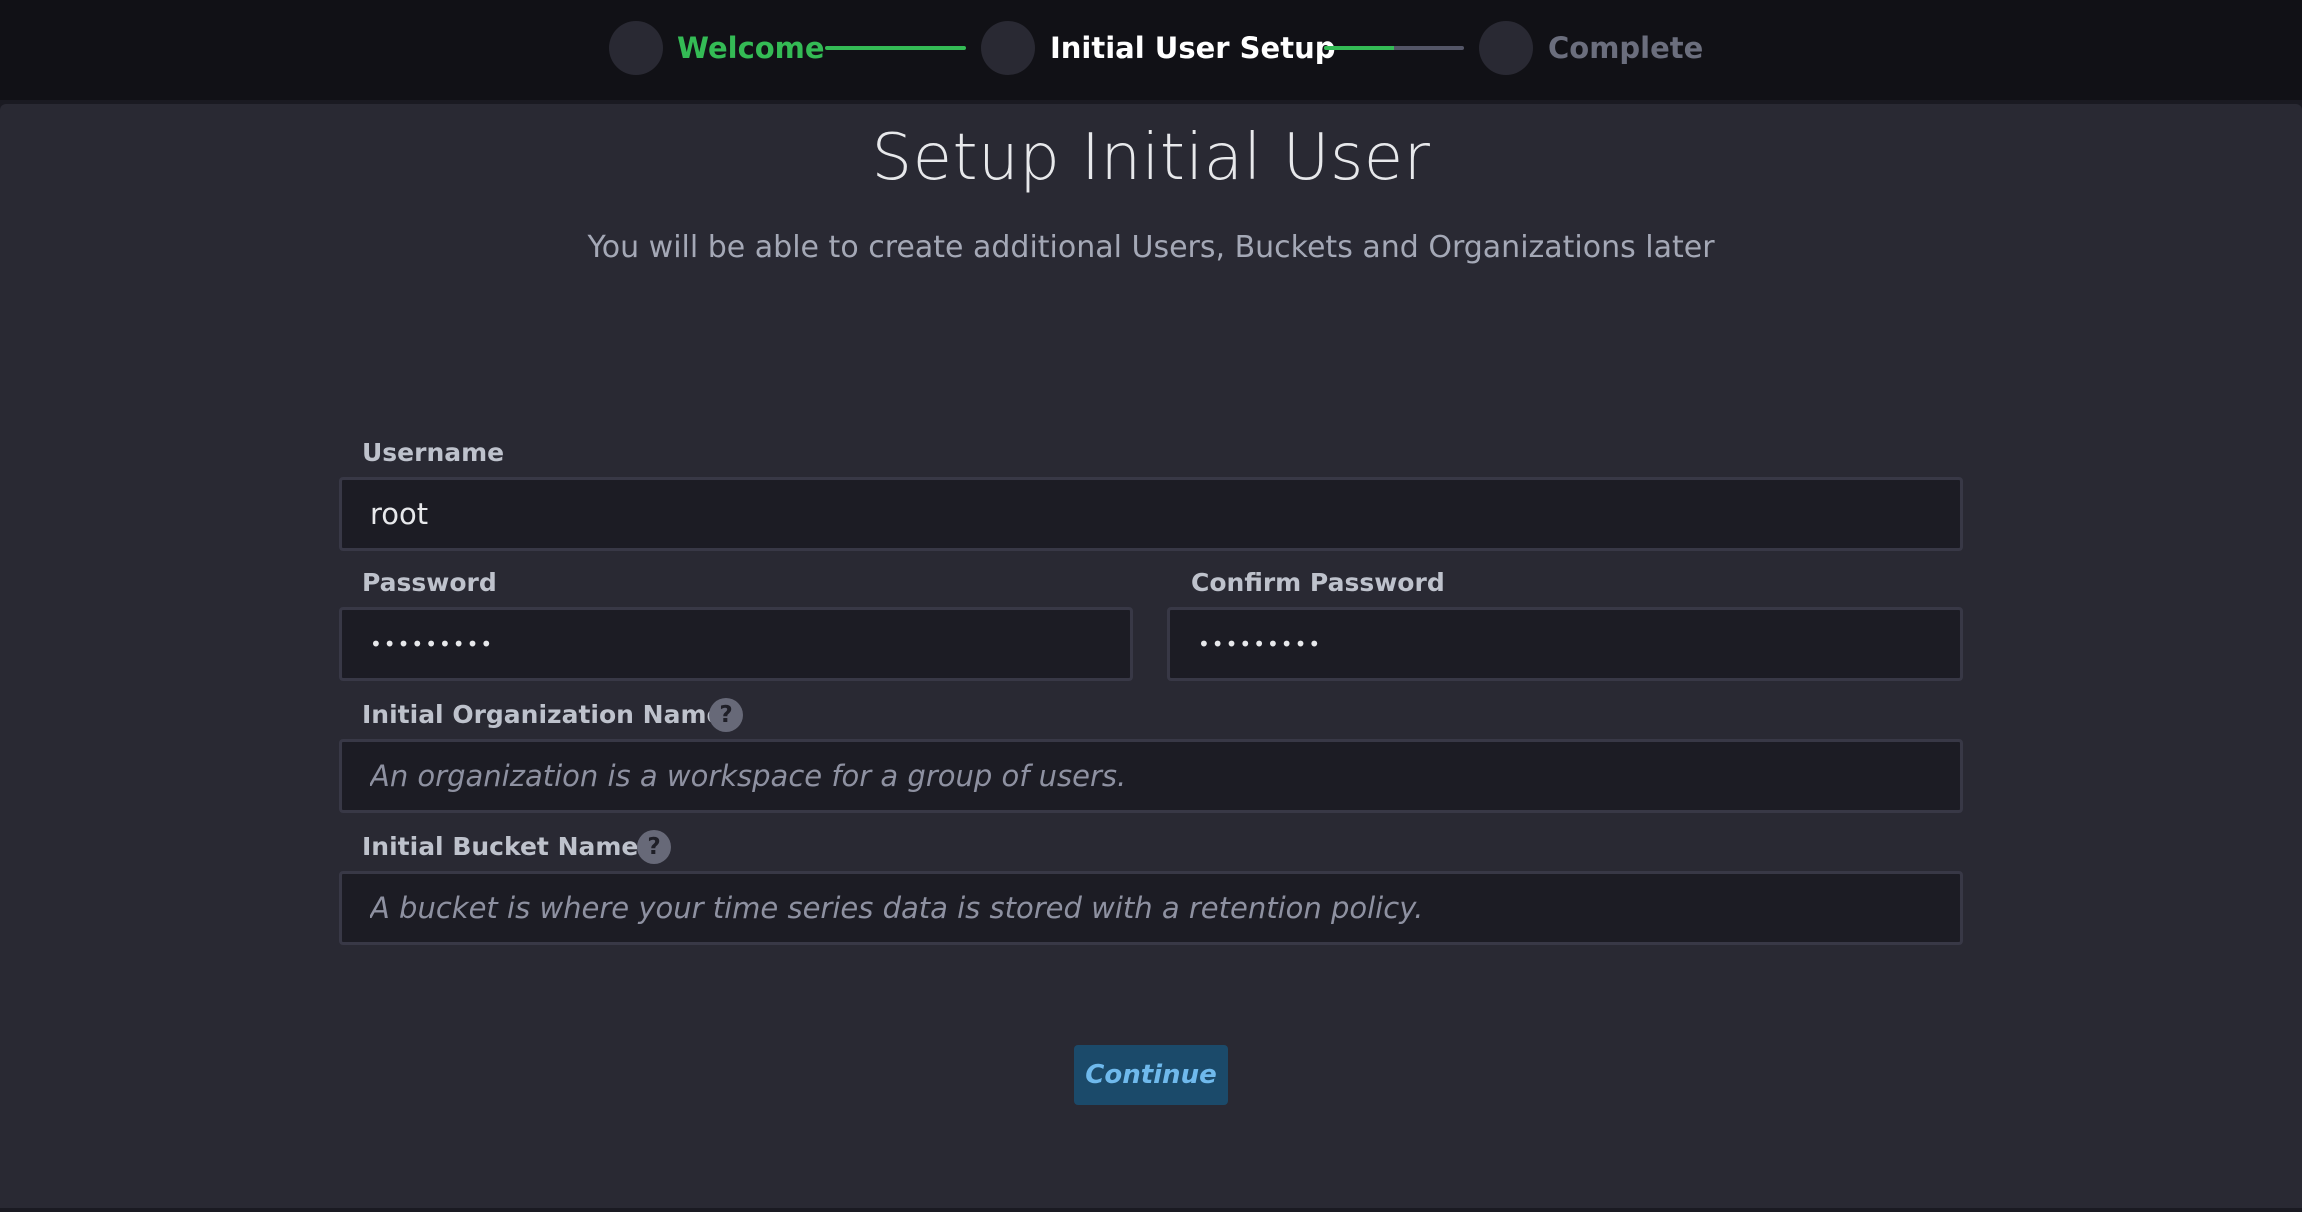  I want to click on organization-name-input, so click(1151, 776).